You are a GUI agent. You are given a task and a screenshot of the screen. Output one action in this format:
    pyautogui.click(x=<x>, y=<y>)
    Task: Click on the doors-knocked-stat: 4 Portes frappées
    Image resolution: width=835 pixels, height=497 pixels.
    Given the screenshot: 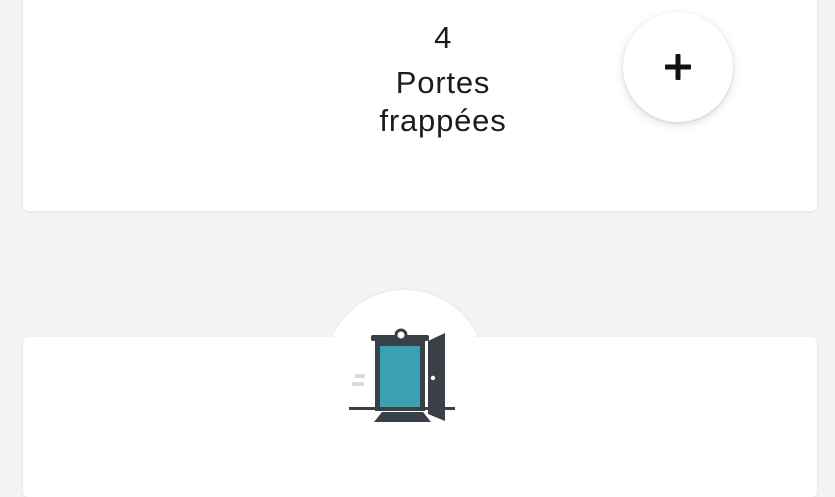 What is the action you would take?
    pyautogui.click(x=443, y=79)
    